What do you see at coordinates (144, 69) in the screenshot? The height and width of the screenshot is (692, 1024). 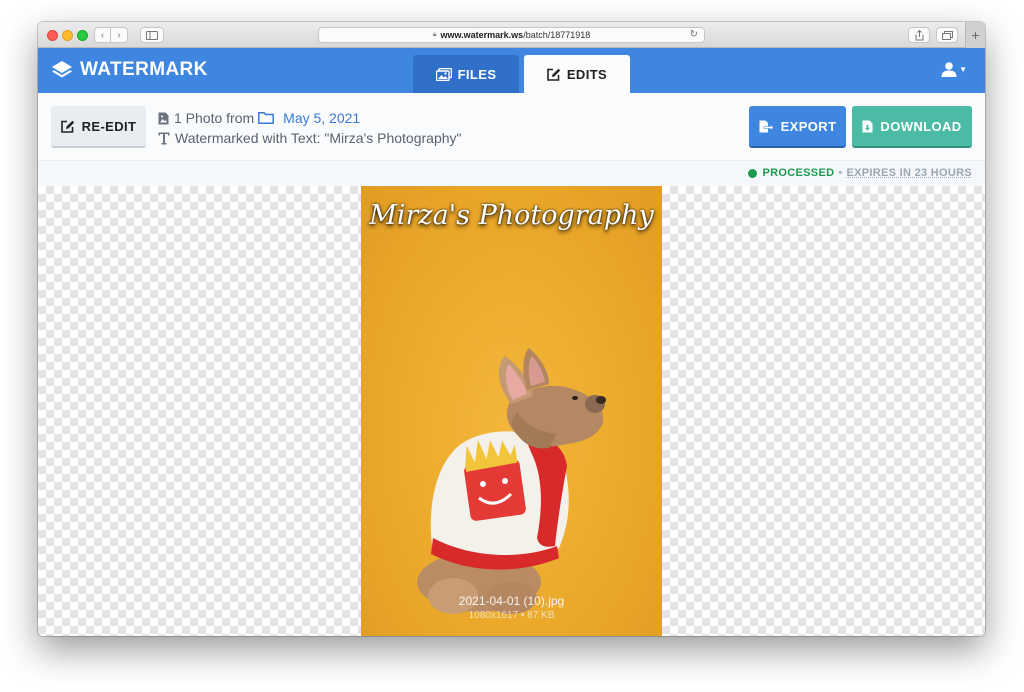 I see `brand-name: WATERMARK` at bounding box center [144, 69].